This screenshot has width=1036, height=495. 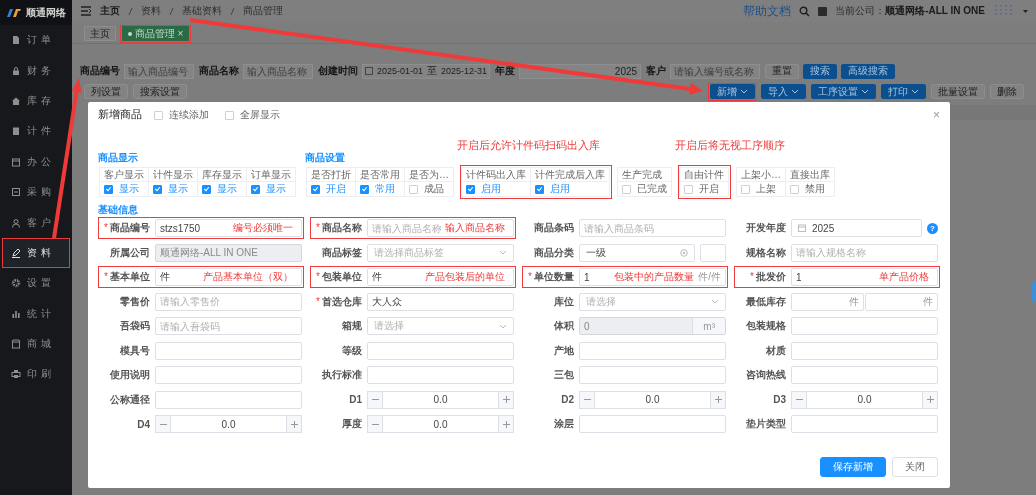 What do you see at coordinates (843, 91) in the screenshot?
I see `toolbar-button: 工序设置` at bounding box center [843, 91].